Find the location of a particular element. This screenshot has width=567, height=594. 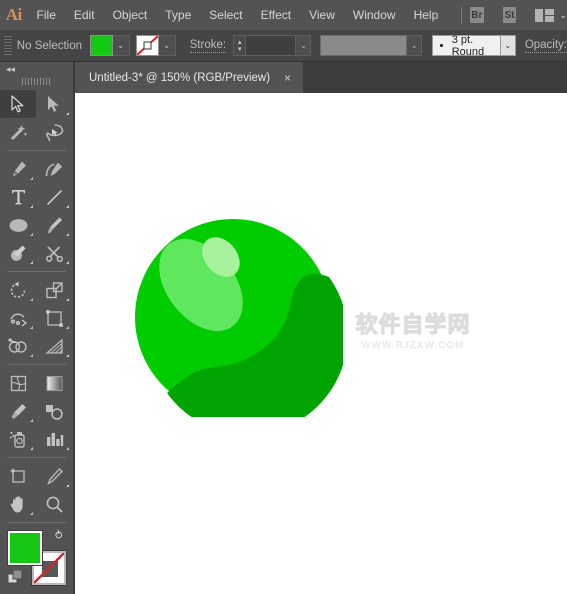

gradient-icon is located at coordinates (54, 383).